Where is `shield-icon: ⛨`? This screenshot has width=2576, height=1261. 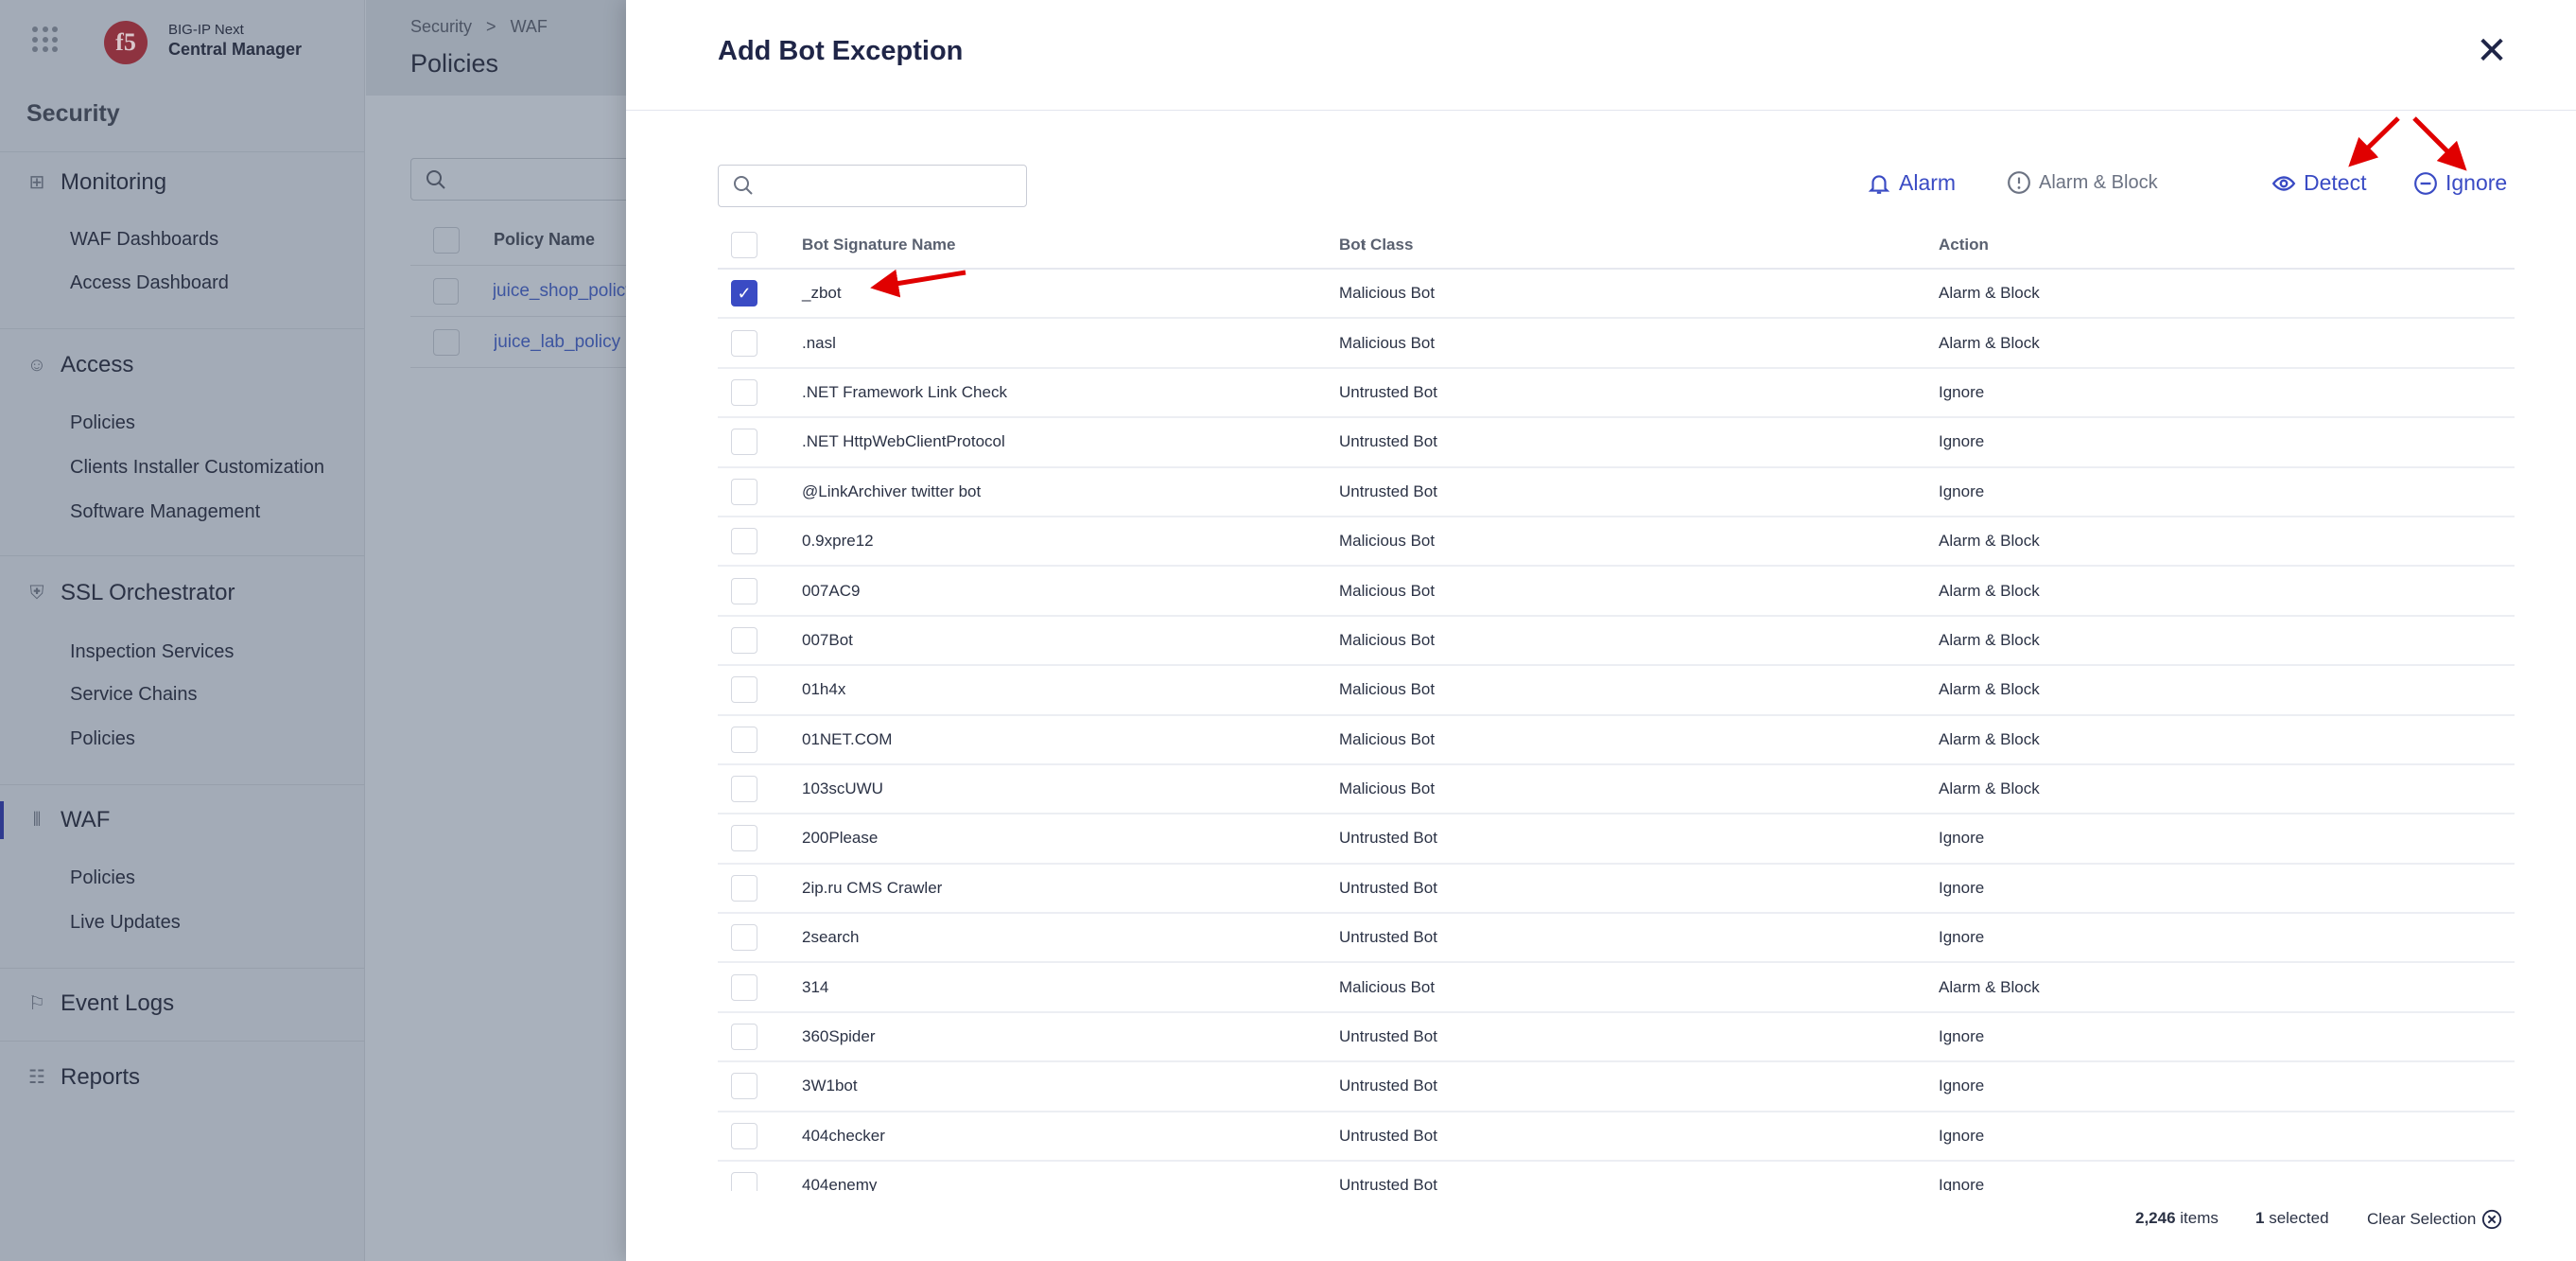 shield-icon: ⛨ is located at coordinates (36, 593).